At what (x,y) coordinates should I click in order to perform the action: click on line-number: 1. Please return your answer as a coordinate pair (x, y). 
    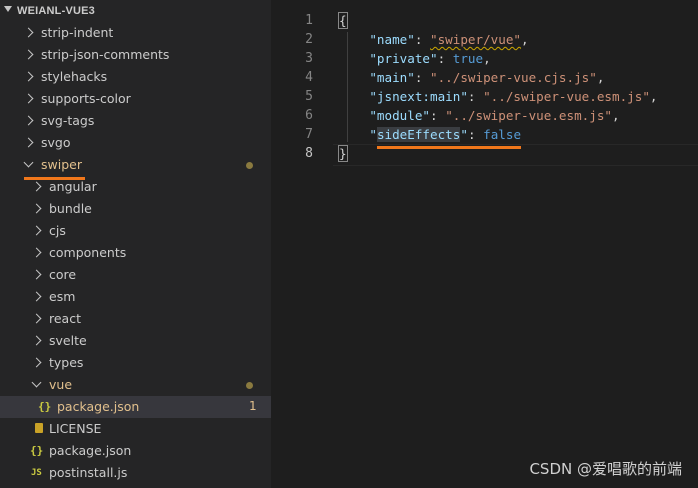
    Looking at the image, I should click on (309, 20).